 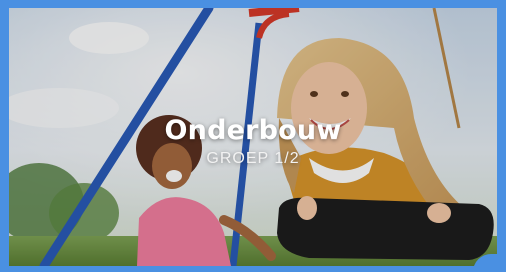 What do you see at coordinates (253, 130) in the screenshot?
I see `card-title: Onderbouw` at bounding box center [253, 130].